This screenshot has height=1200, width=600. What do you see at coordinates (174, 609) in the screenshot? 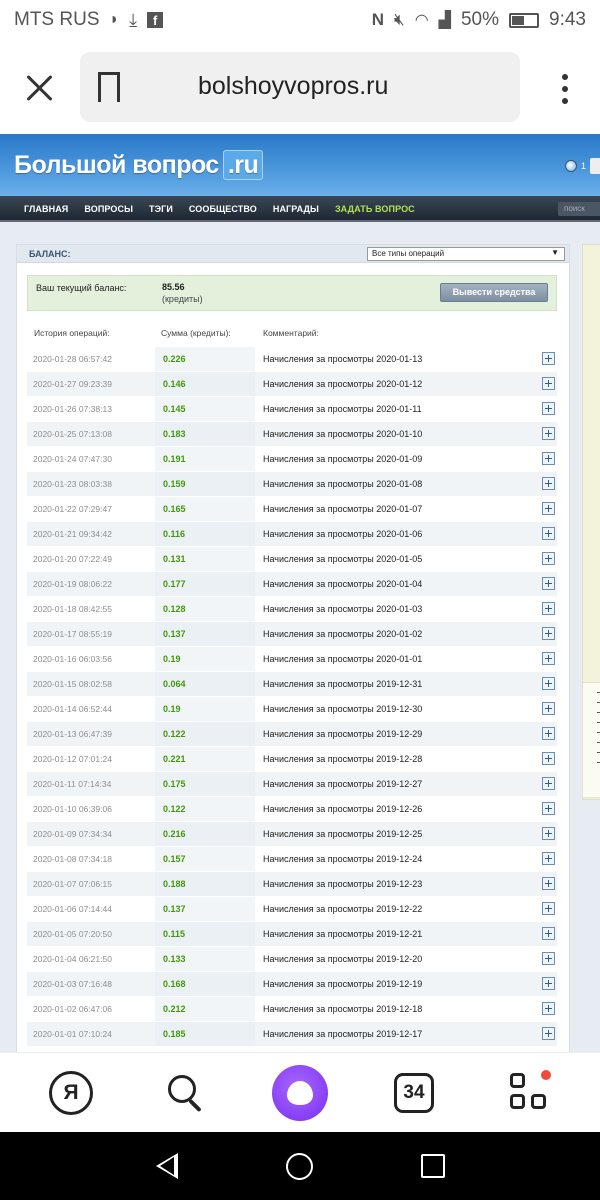
I see `row-sum: 0.128` at bounding box center [174, 609].